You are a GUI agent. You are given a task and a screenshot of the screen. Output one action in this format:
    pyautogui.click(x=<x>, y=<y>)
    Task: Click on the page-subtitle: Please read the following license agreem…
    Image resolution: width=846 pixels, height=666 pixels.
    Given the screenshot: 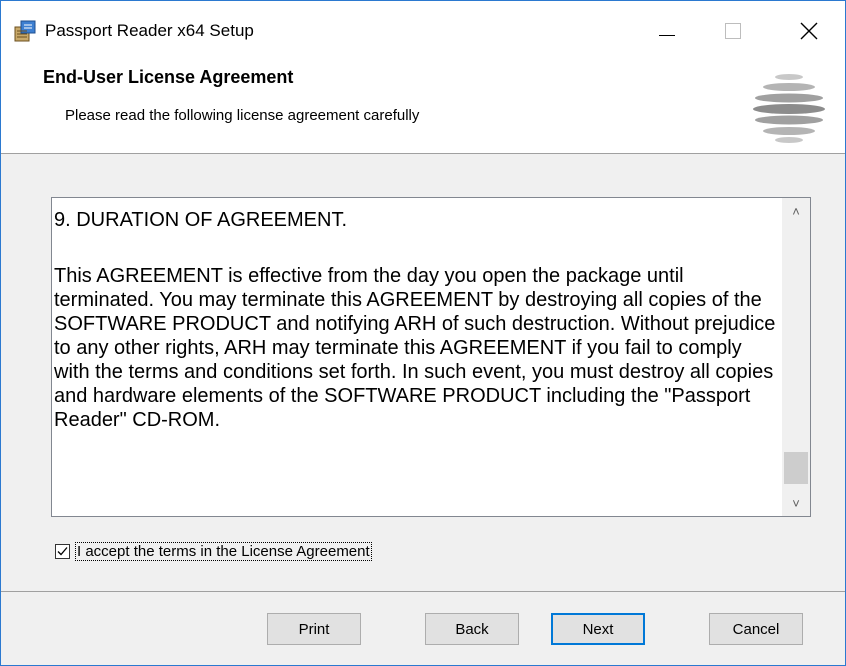 What is the action you would take?
    pyautogui.click(x=242, y=115)
    